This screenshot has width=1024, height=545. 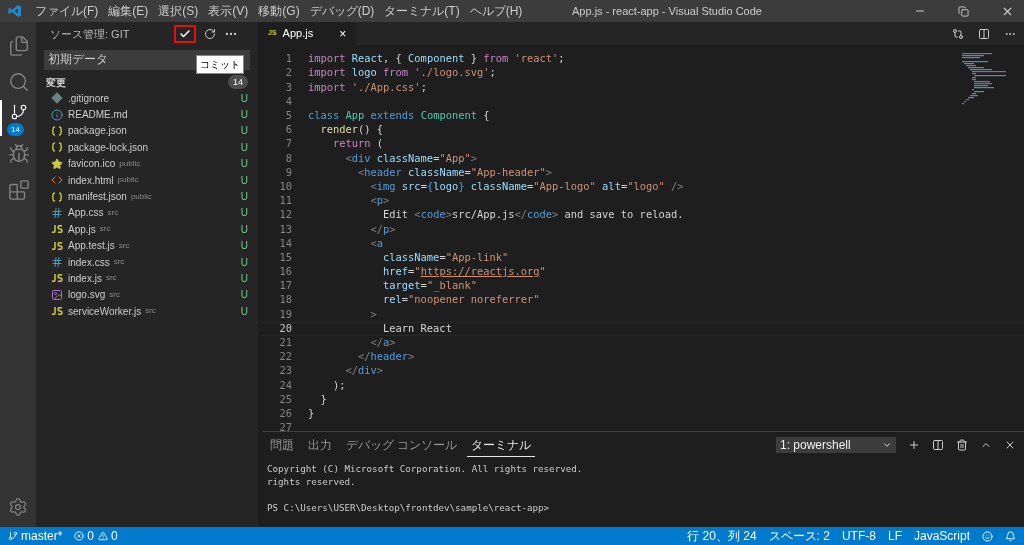 What do you see at coordinates (90, 34) in the screenshot?
I see `sidebar-title: ソース管理: GIT` at bounding box center [90, 34].